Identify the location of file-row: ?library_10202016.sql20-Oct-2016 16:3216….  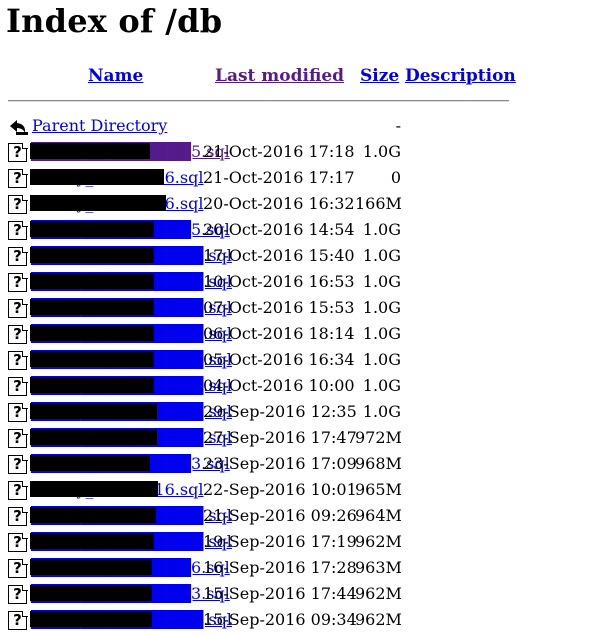
(302, 204).